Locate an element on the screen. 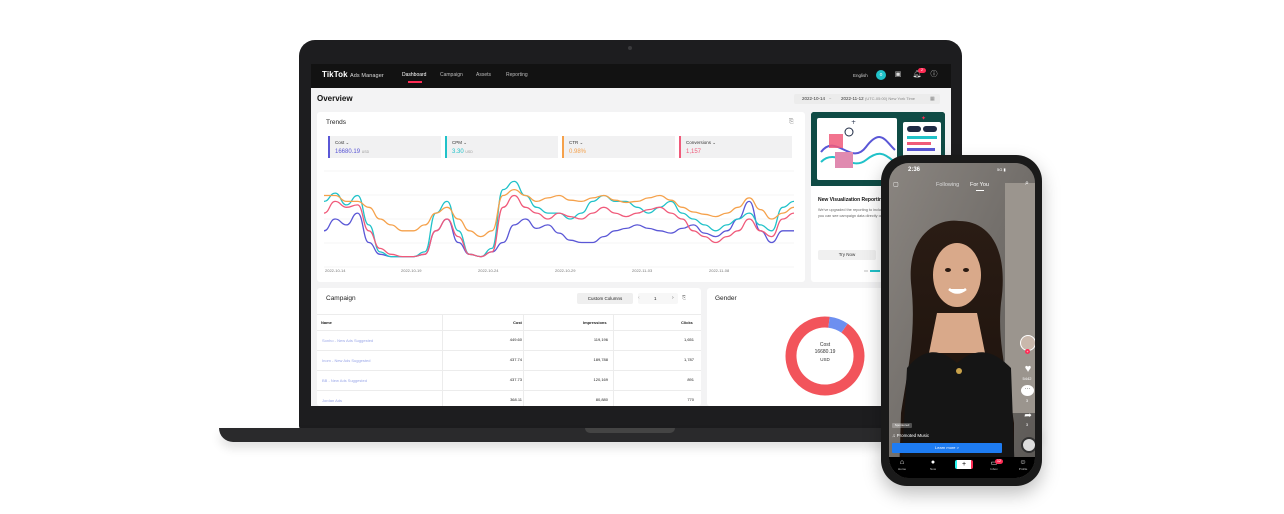 Image resolution: width=1284 pixels, height=514 pixels. column-header-impressions: Impressions is located at coordinates (595, 322).